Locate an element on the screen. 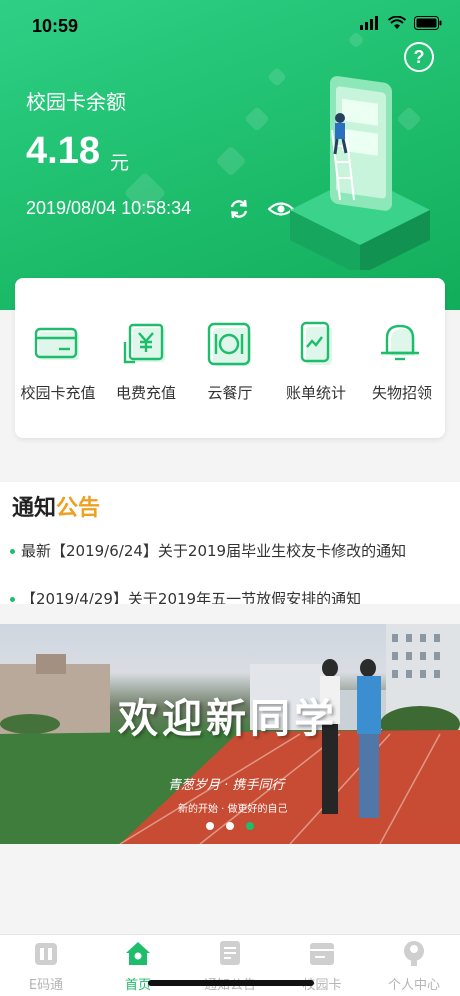  carousel-indicator is located at coordinates (230, 826).